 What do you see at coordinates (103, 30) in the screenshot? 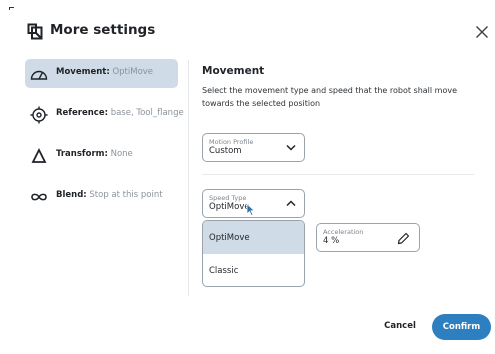
I see `dialog-title: More settings` at bounding box center [103, 30].